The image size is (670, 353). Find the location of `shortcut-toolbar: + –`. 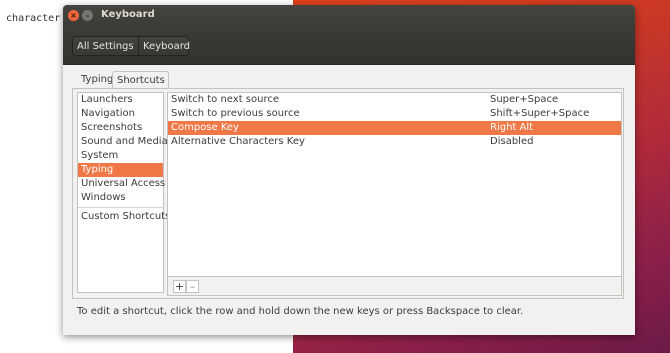

shortcut-toolbar: + – is located at coordinates (394, 286).